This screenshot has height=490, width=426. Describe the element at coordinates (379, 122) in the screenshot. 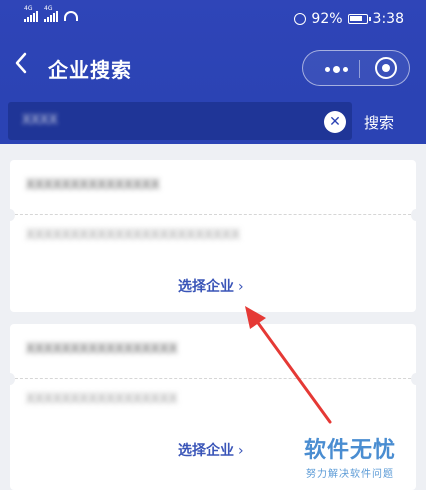

I see `search-button: 搜索` at that location.